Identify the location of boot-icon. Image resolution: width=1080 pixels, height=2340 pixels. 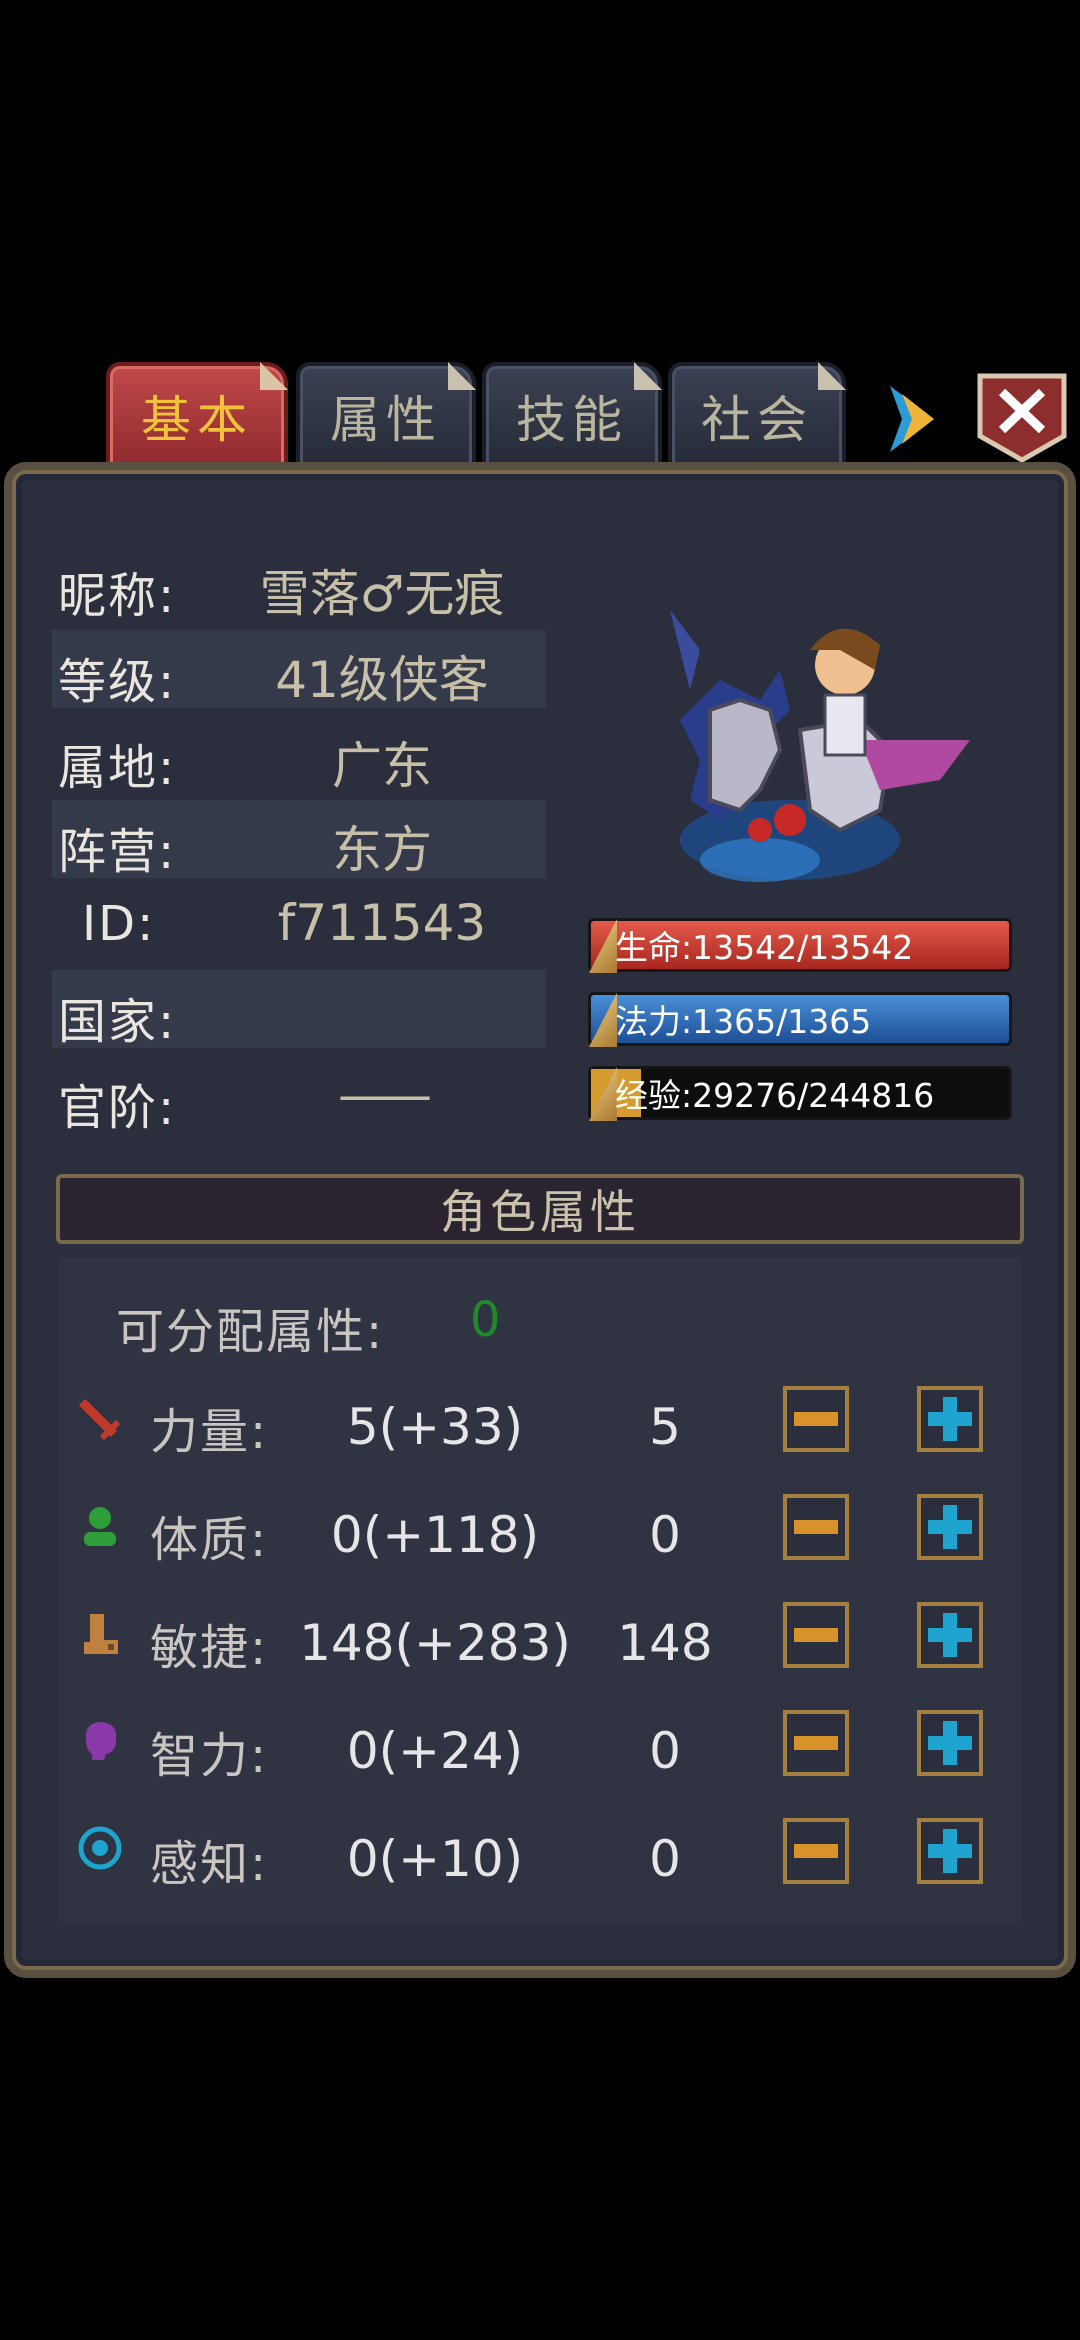
(100, 1634).